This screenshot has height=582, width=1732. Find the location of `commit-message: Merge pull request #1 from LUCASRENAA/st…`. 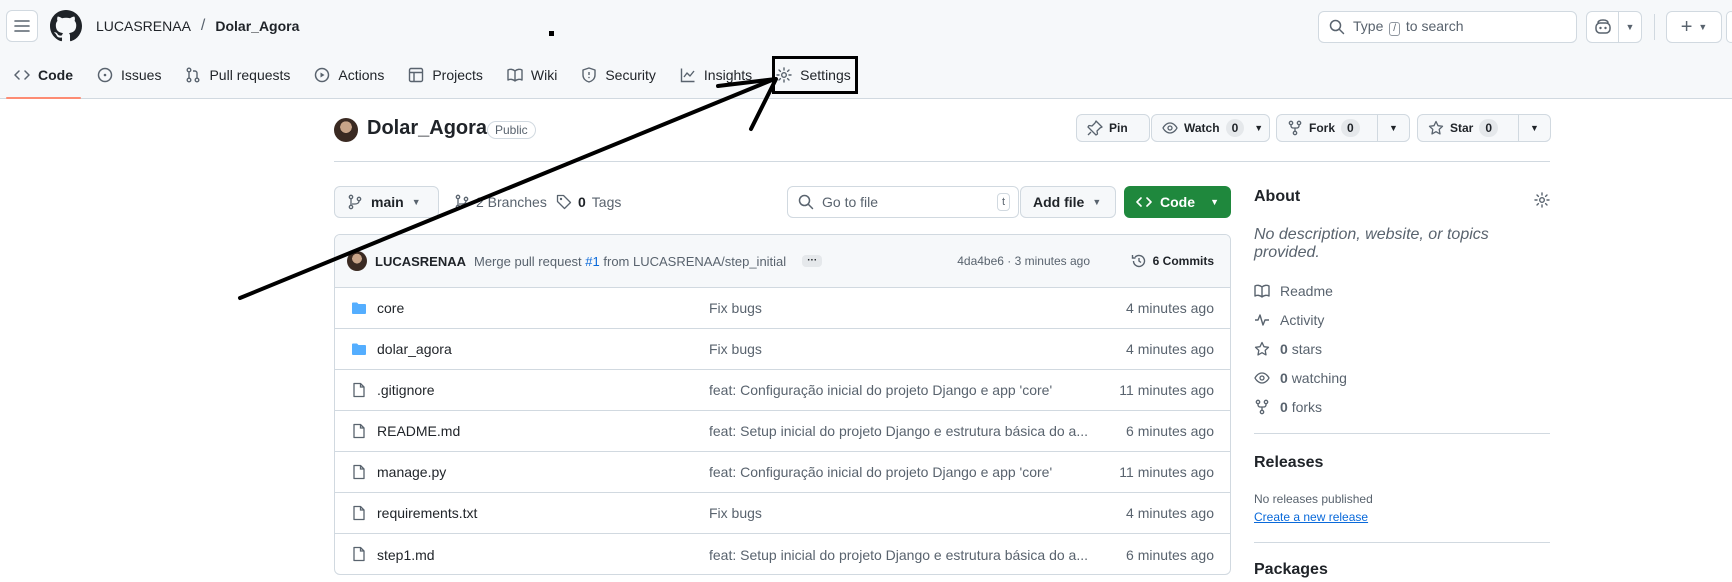

commit-message: Merge pull request #1 from LUCASRENAA/st… is located at coordinates (630, 261).